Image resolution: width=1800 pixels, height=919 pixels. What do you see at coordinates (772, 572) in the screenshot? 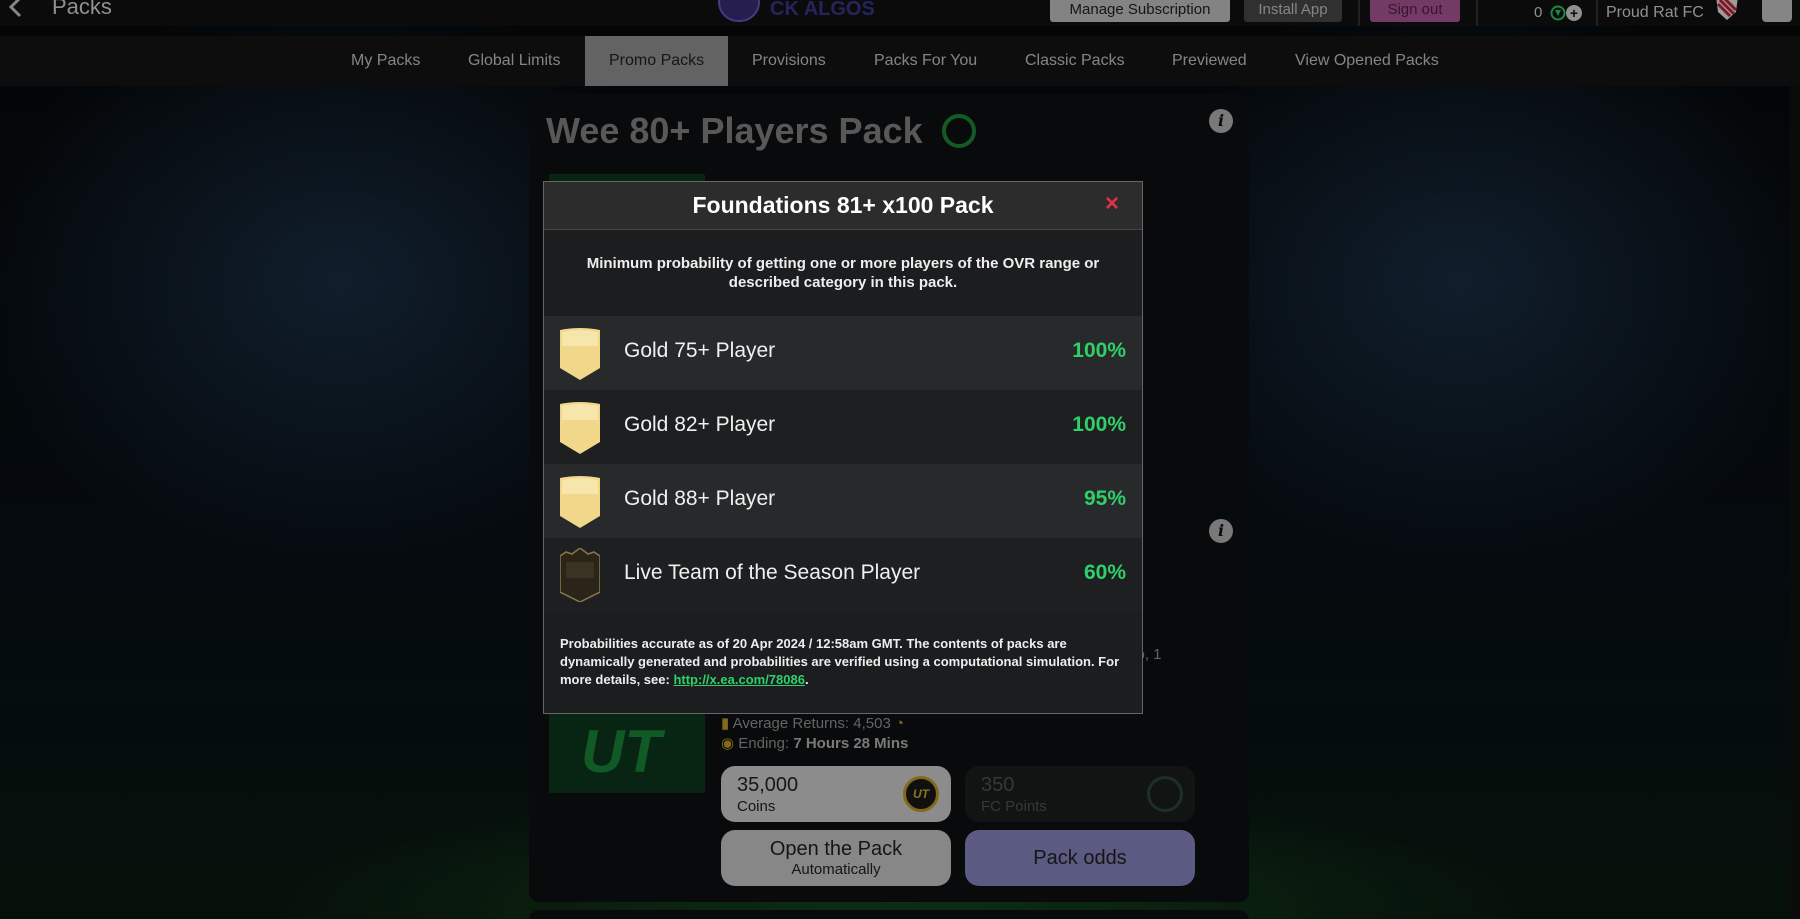
I see `odds-label: Live Team of the Season Player` at bounding box center [772, 572].